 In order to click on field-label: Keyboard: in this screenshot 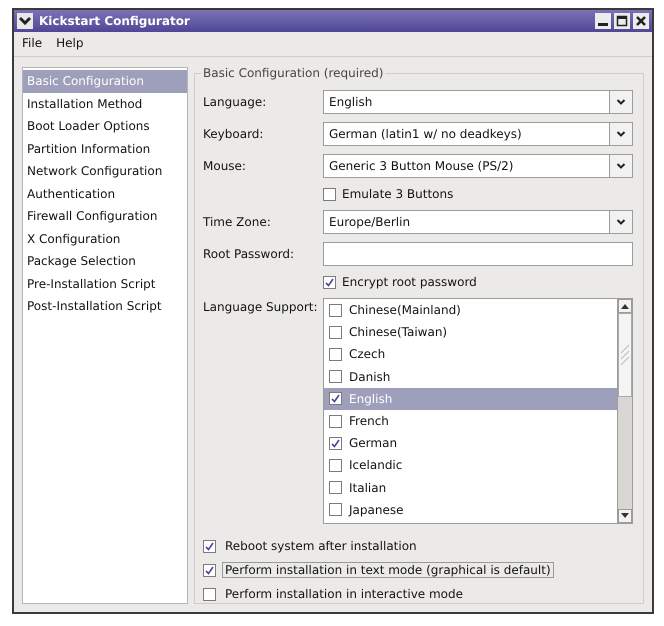, I will do `click(233, 134)`.